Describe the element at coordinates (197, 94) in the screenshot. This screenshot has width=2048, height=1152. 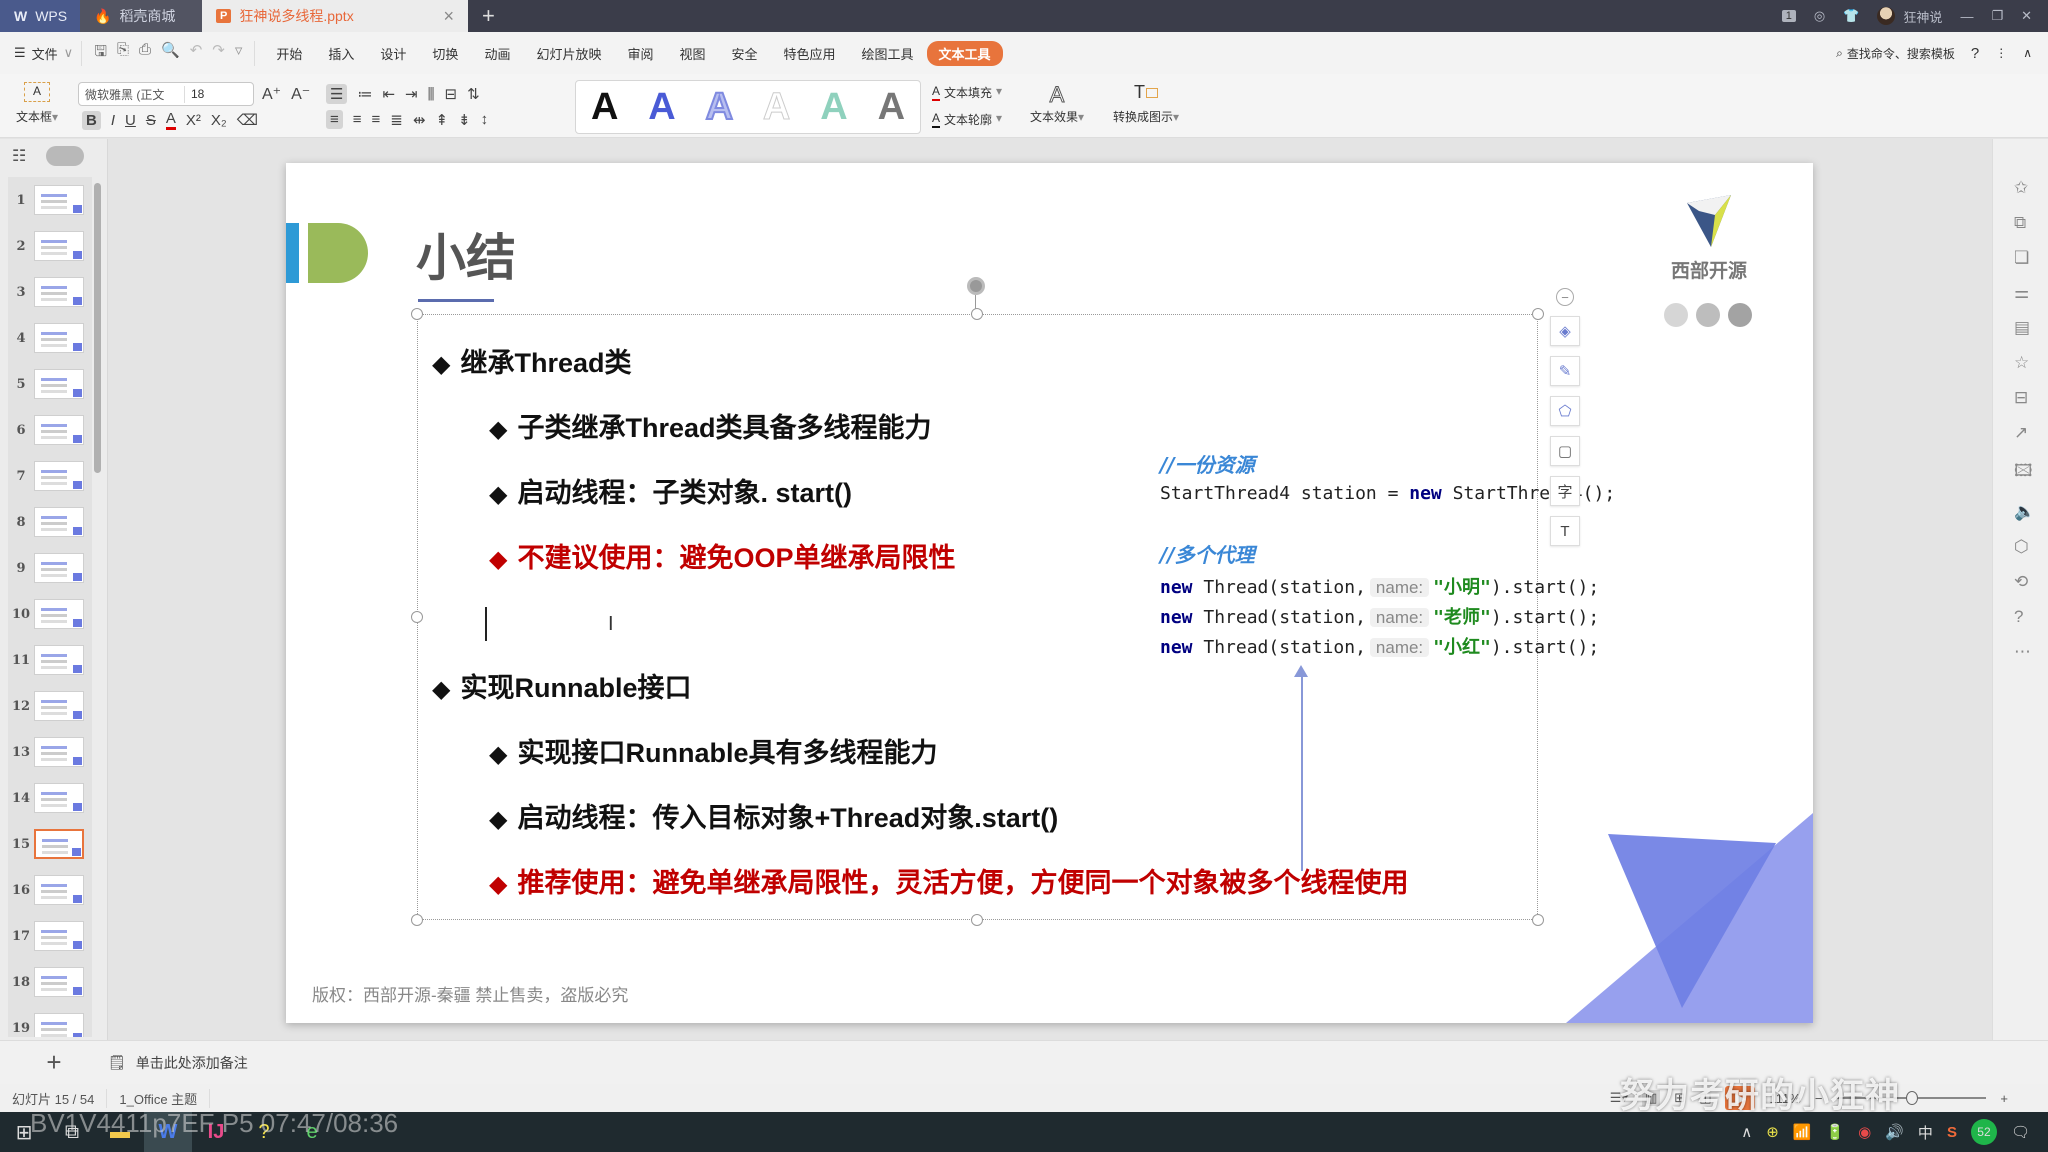
I see `font-size-input: 18` at that location.